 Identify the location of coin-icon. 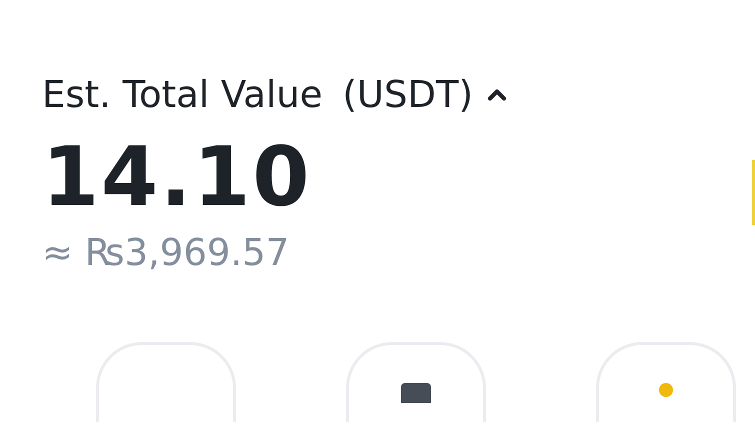
(666, 390).